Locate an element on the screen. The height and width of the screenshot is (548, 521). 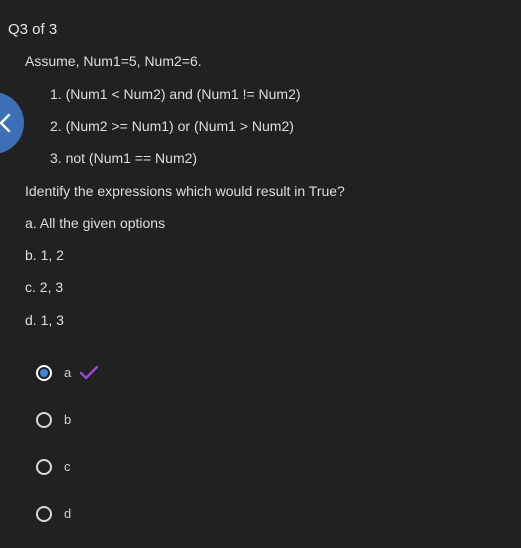
answer-label-a: a is located at coordinates (68, 372).